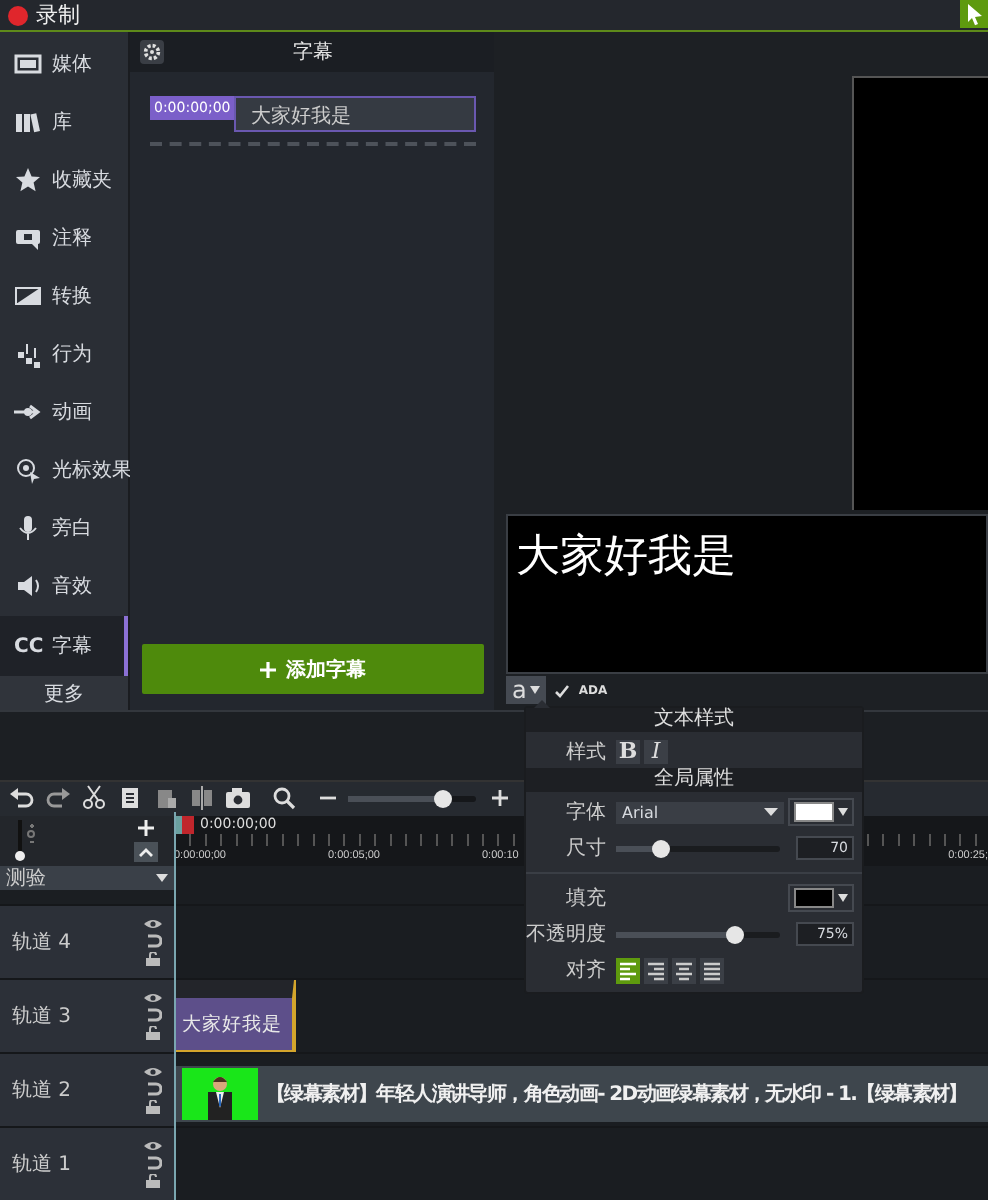 This screenshot has height=1200, width=988. Describe the element at coordinates (28, 63) in the screenshot. I see `film-icon` at that location.